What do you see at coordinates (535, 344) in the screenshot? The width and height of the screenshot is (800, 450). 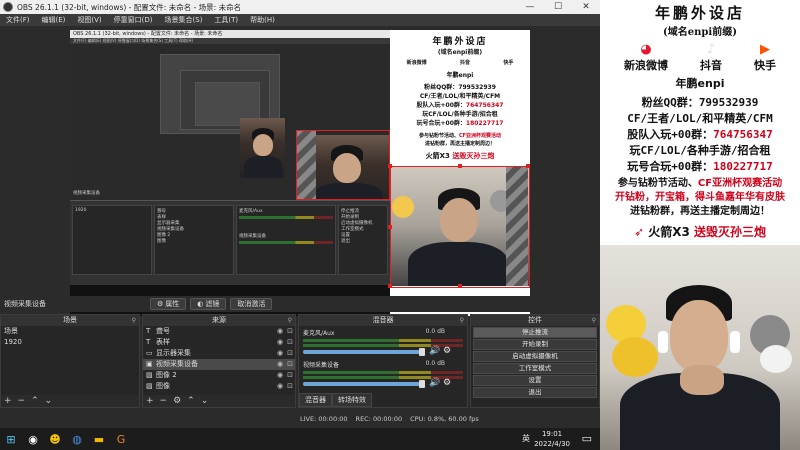 I see `start-recording-button: 开始录制` at bounding box center [535, 344].